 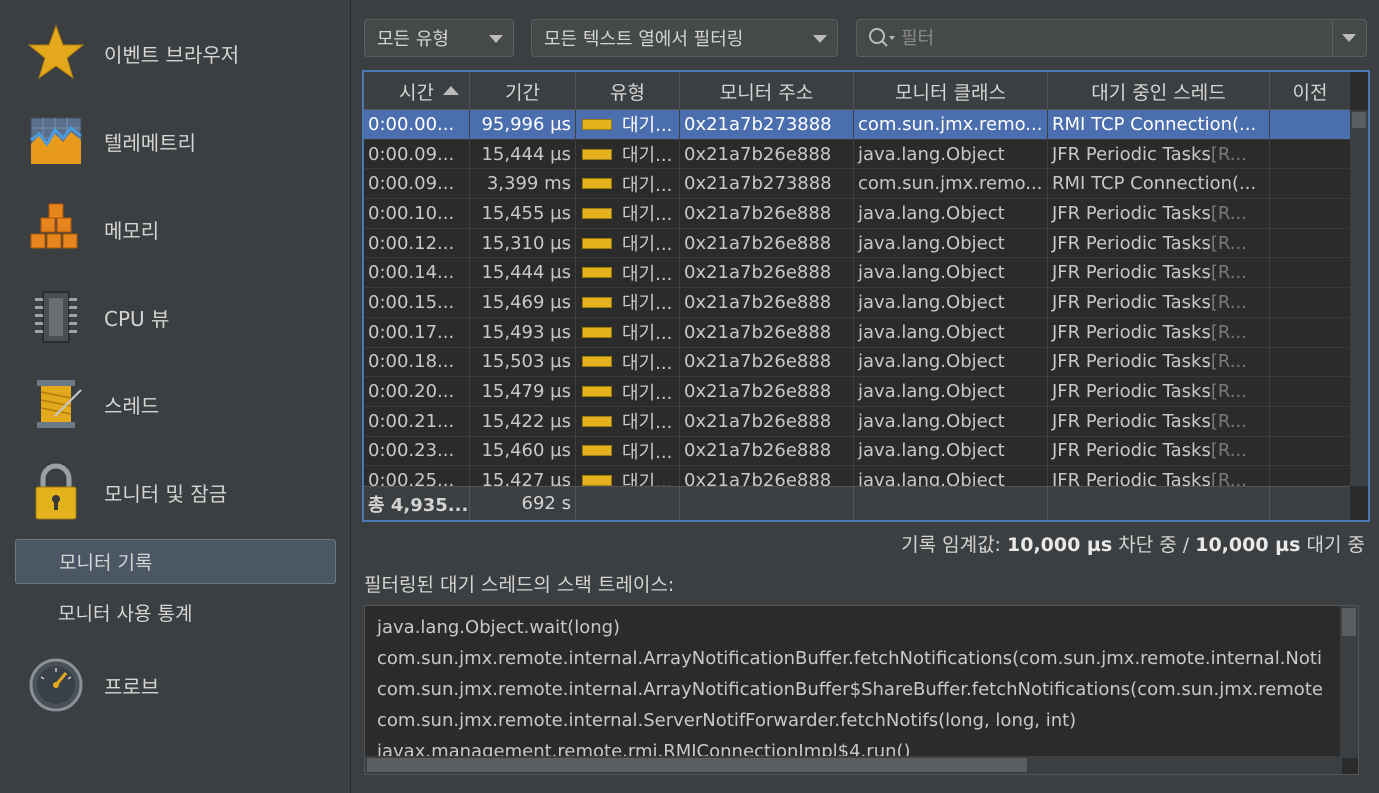 I want to click on waiting-threshold-value: 10,000 µs, so click(x=1248, y=545).